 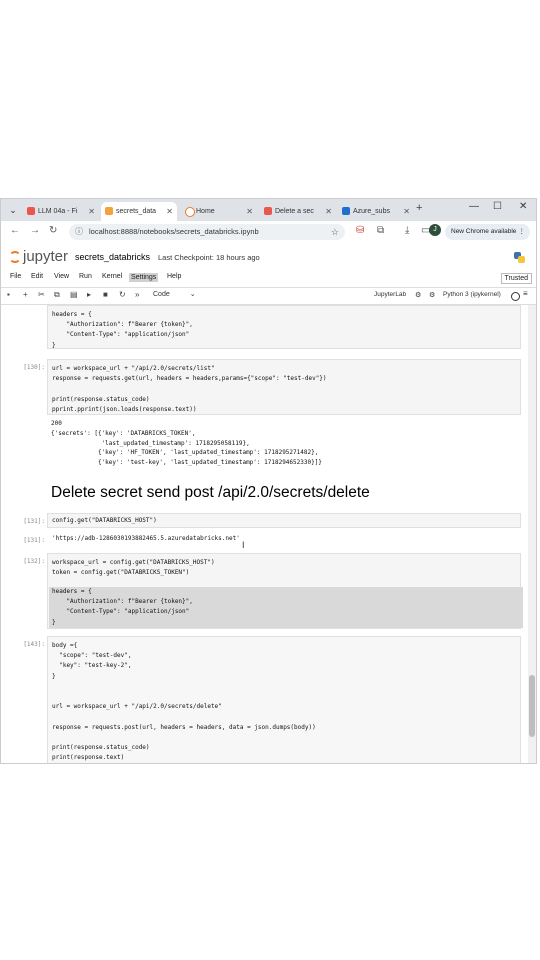 I want to click on tab-delete-secret: Delete a sec ✕, so click(x=298, y=211).